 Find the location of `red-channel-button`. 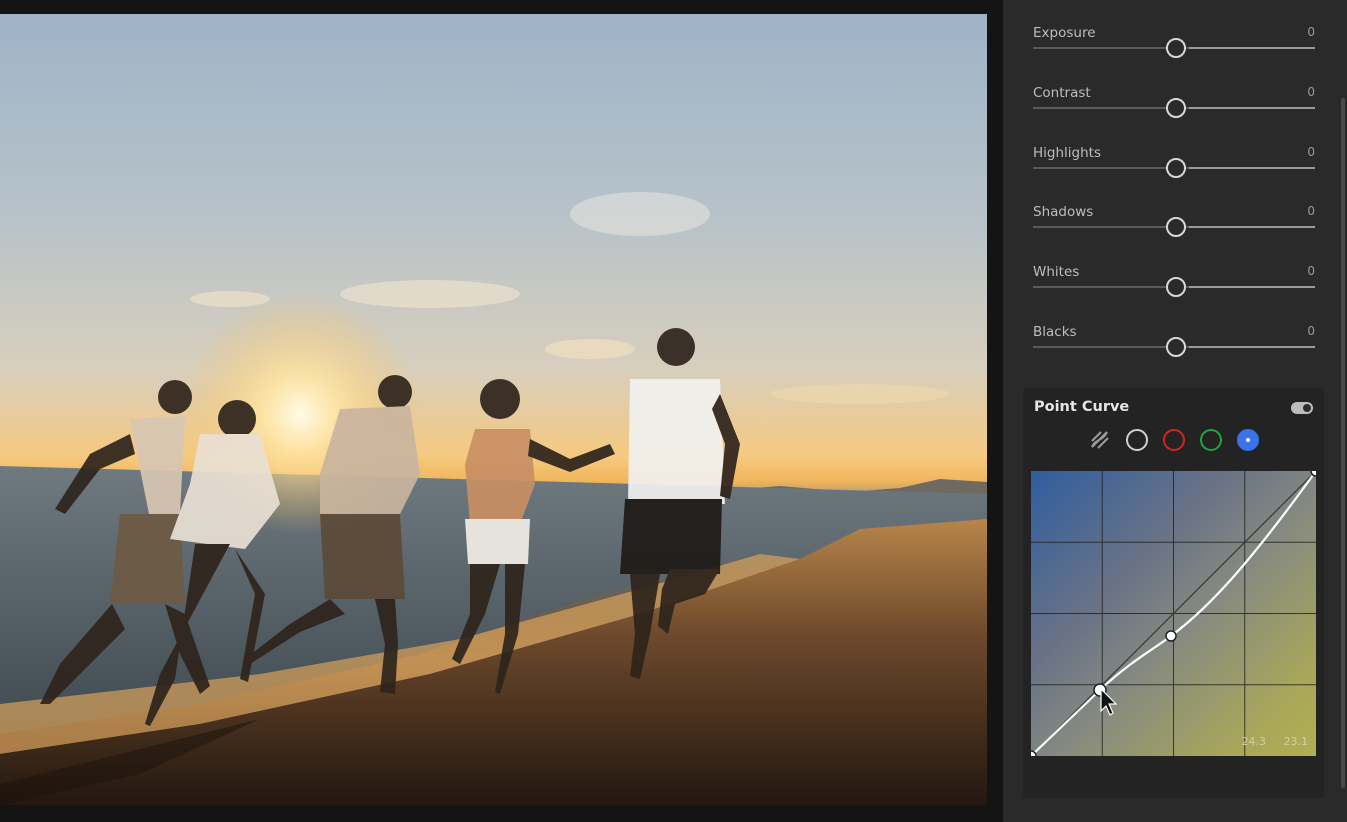

red-channel-button is located at coordinates (1174, 440).